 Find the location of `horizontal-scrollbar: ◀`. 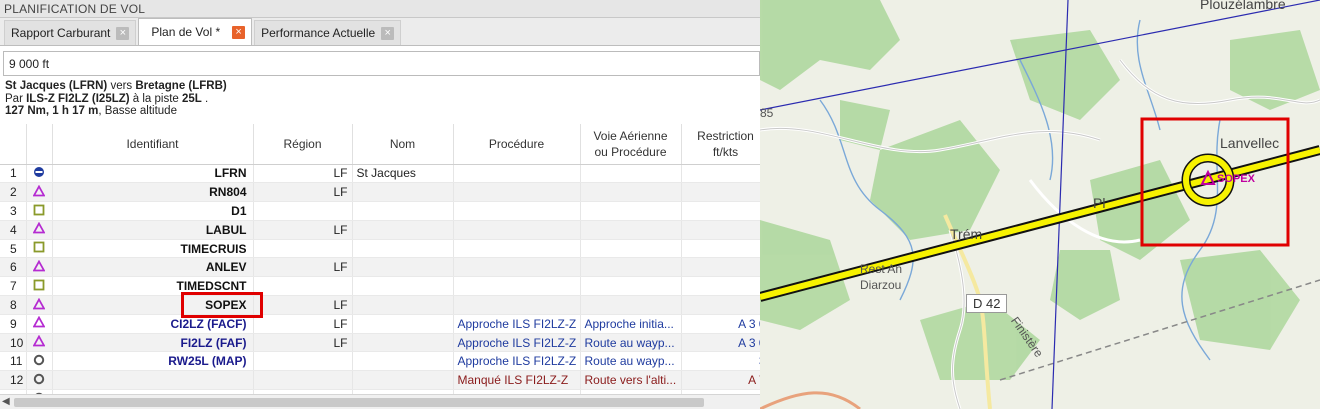

horizontal-scrollbar: ◀ is located at coordinates (380, 401).